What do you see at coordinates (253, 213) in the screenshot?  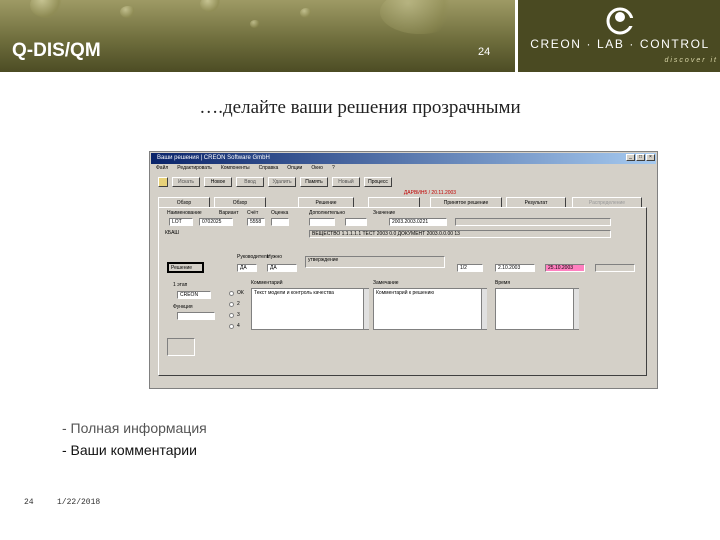 I see `col-label-count: Счёт` at bounding box center [253, 213].